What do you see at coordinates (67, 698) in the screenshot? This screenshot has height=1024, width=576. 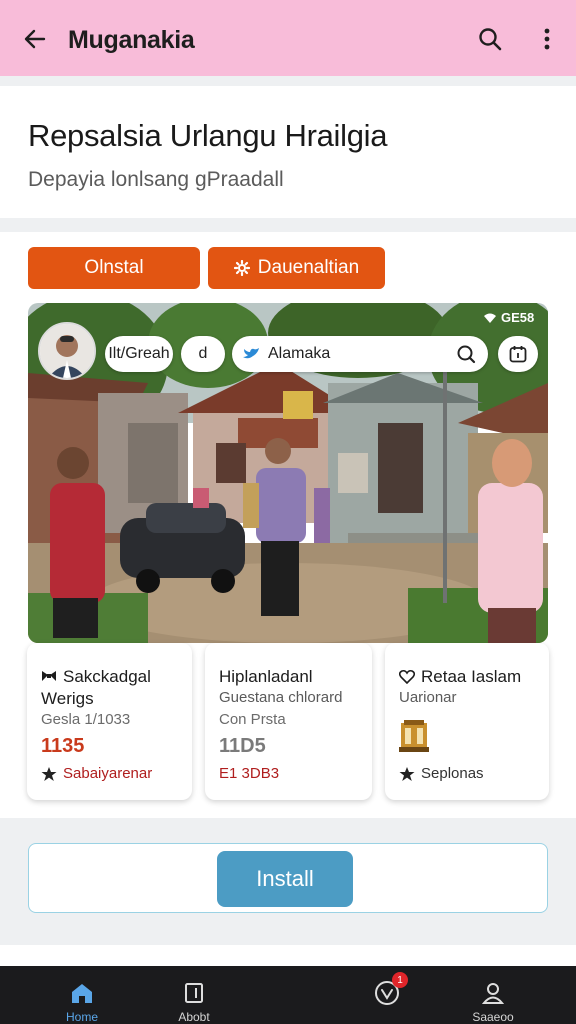 I see `tile-title-line2: Werigs` at bounding box center [67, 698].